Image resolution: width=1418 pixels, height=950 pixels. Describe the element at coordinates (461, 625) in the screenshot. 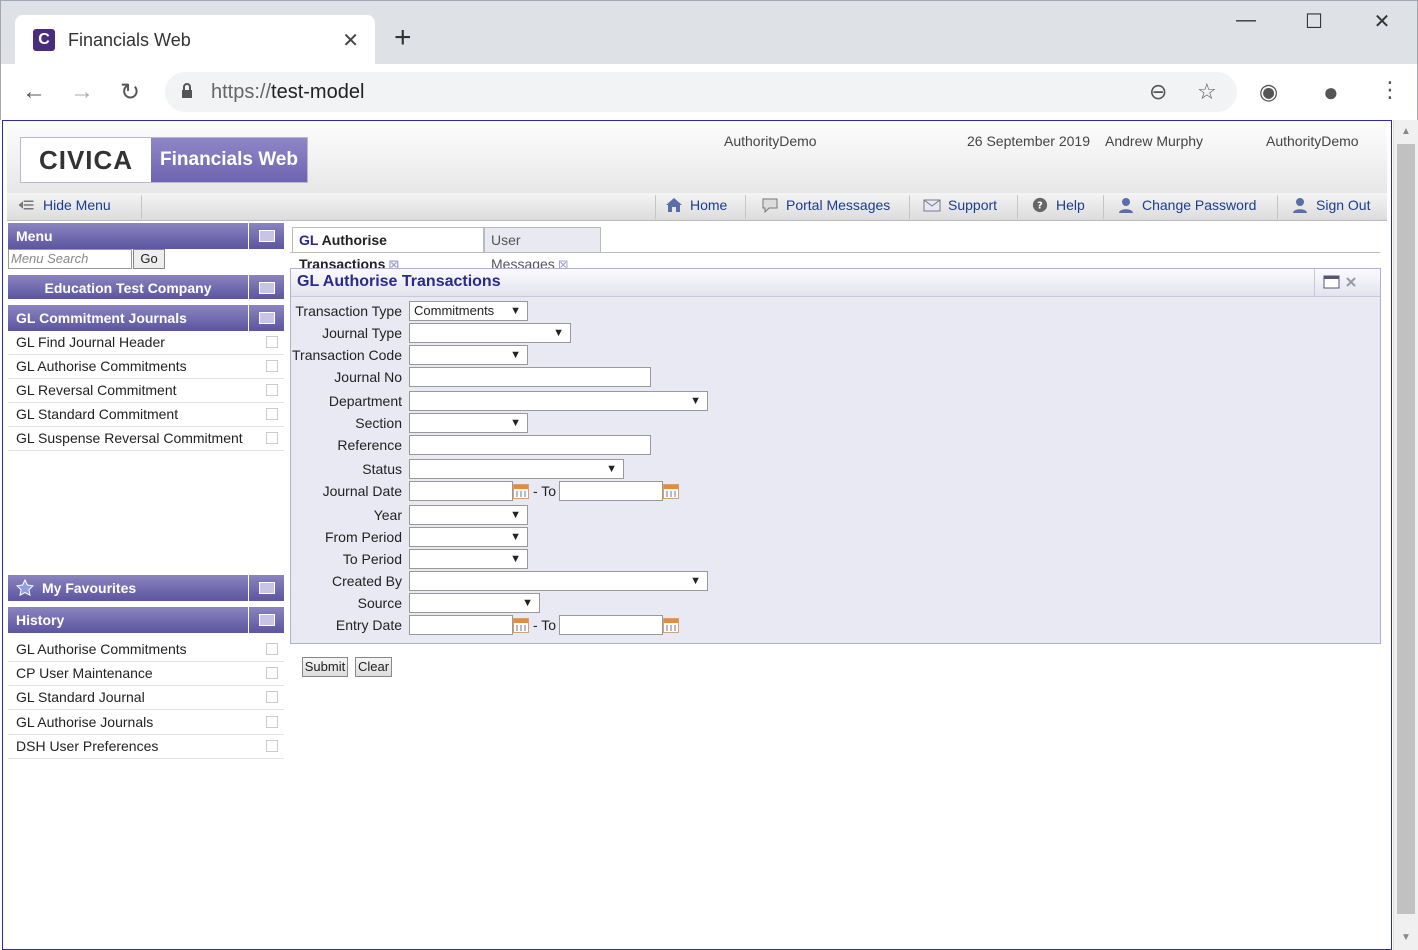

I see `entry-date-from-input` at that location.